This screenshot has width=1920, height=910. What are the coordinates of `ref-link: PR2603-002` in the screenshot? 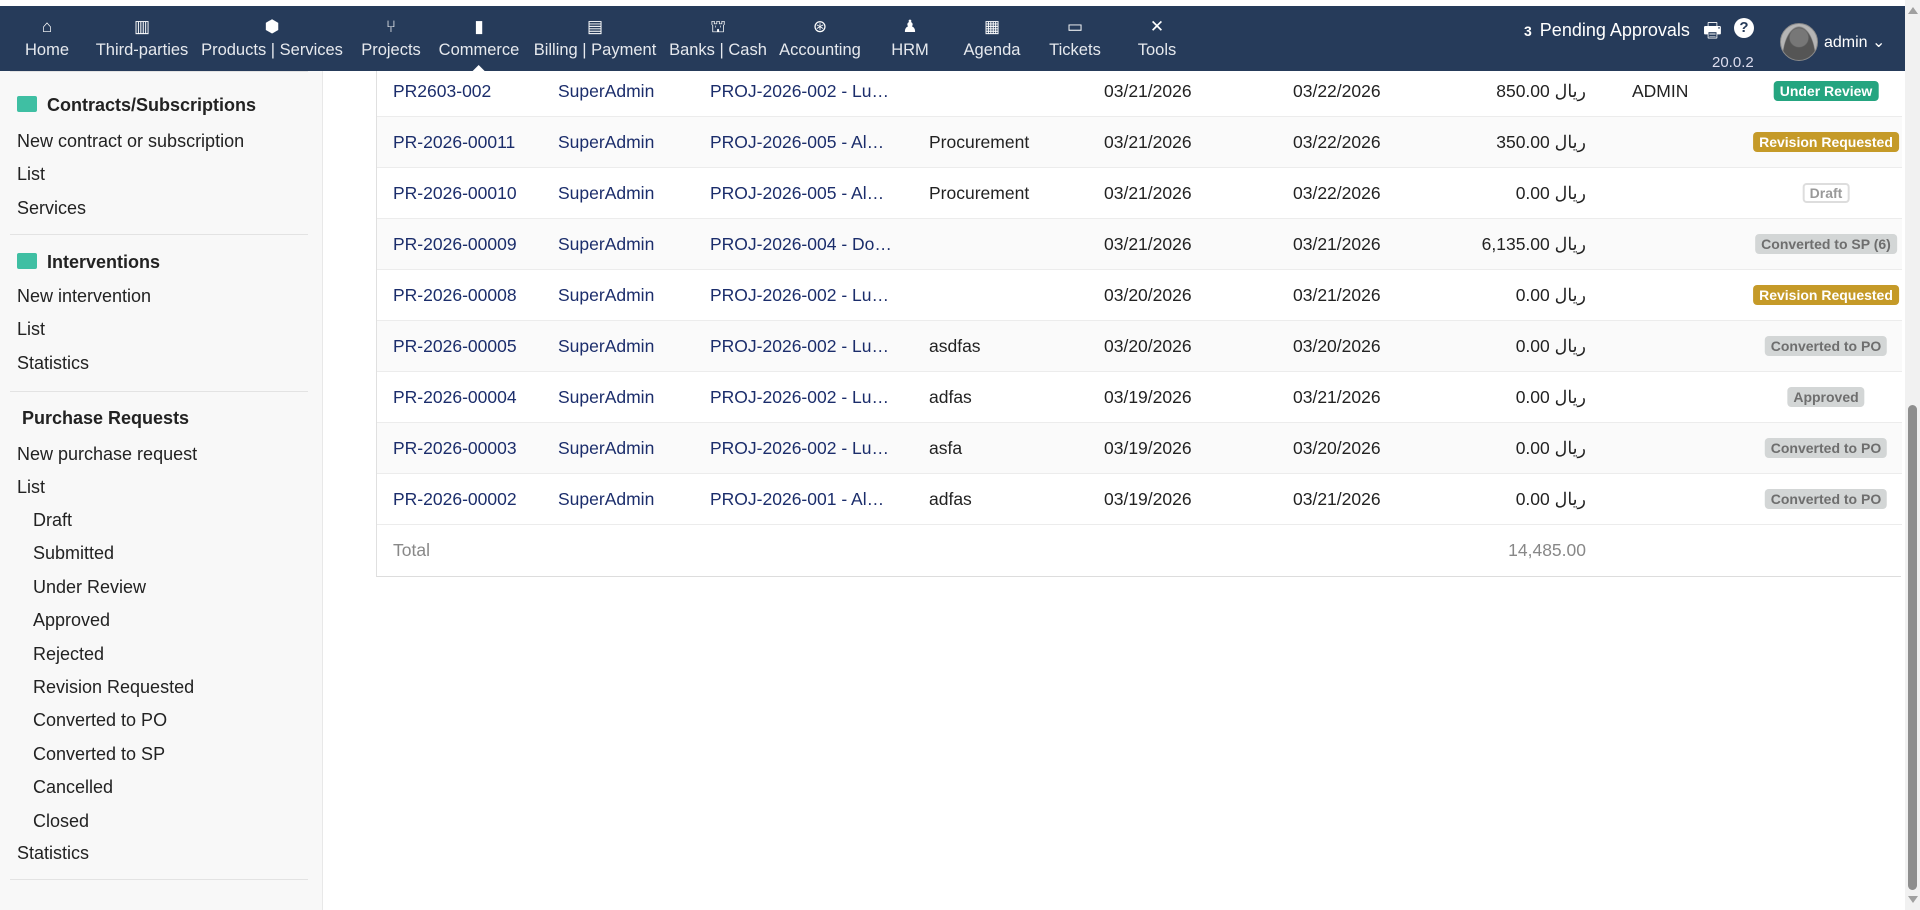 It's located at (442, 91).